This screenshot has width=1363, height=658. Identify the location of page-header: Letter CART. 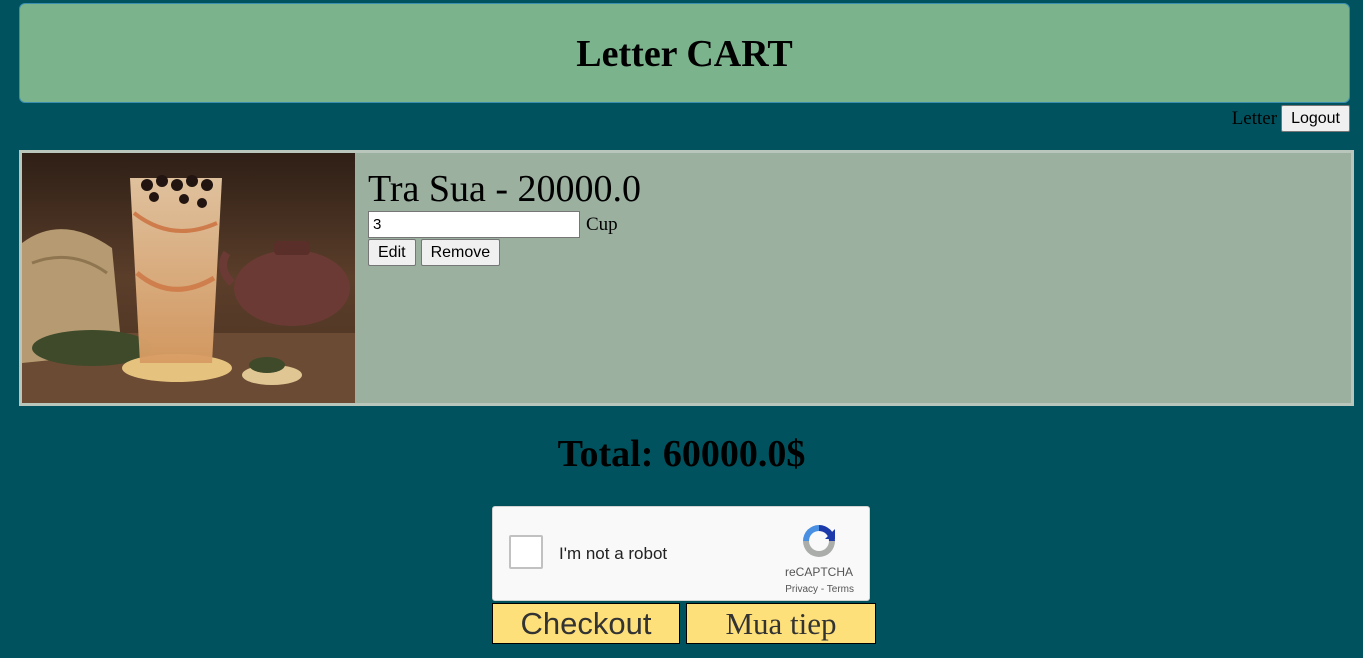
(684, 53).